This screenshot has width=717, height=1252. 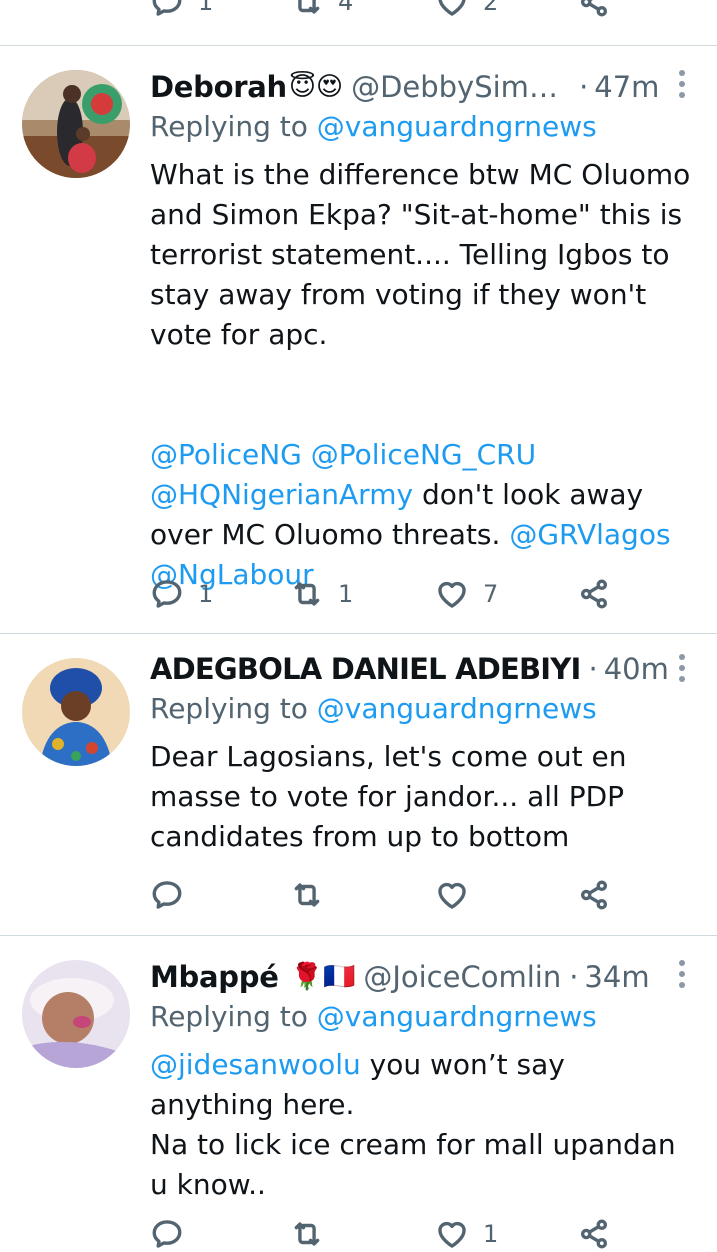 I want to click on name-emojis: 🌹🇫🇷, so click(x=323, y=977).